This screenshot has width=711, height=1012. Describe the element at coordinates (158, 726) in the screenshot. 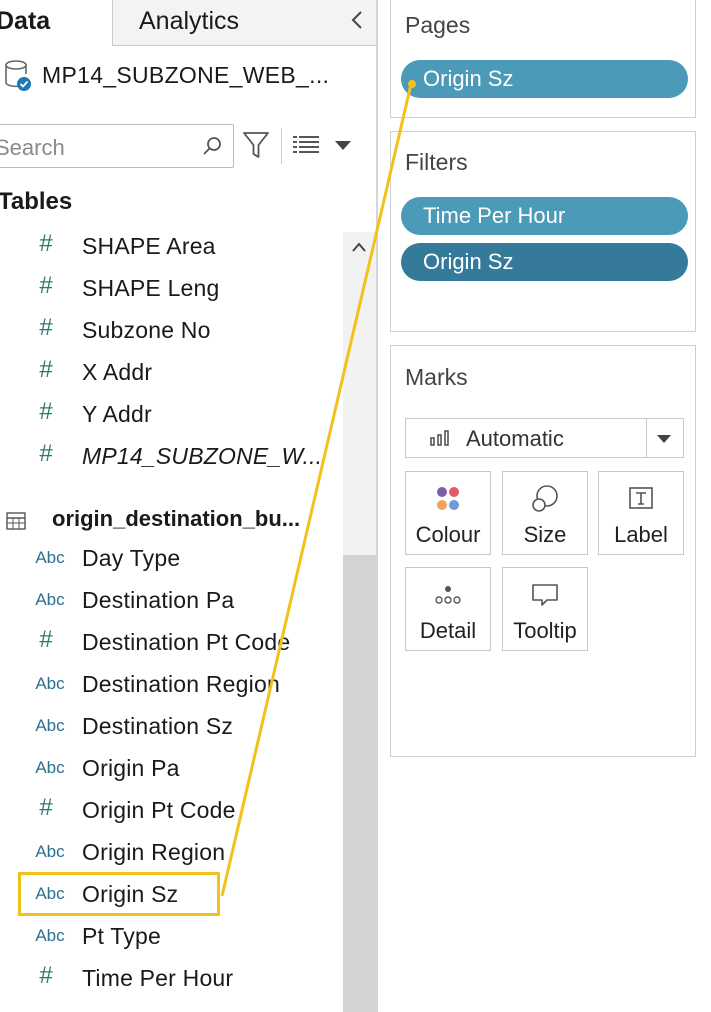

I see `field-label: Destination Sz` at that location.